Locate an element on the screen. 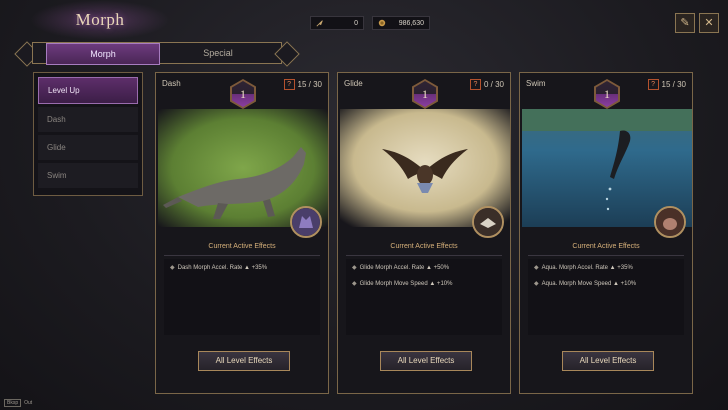  key-hint-label: Out is located at coordinates (28, 403).